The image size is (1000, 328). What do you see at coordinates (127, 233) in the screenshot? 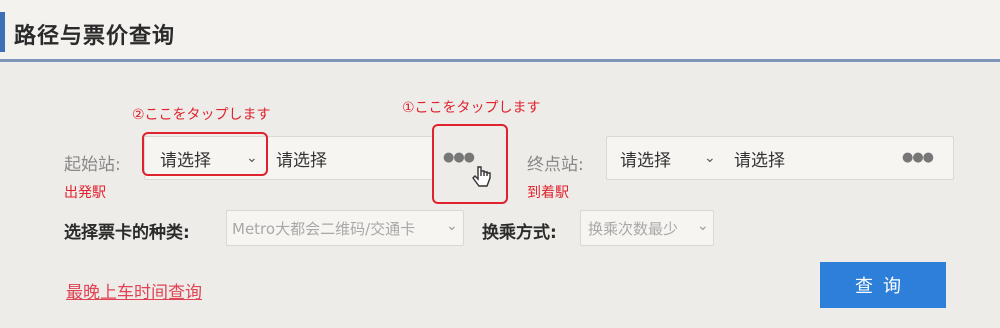
I see `ticket-type-label: 选择票卡的种类:` at bounding box center [127, 233].